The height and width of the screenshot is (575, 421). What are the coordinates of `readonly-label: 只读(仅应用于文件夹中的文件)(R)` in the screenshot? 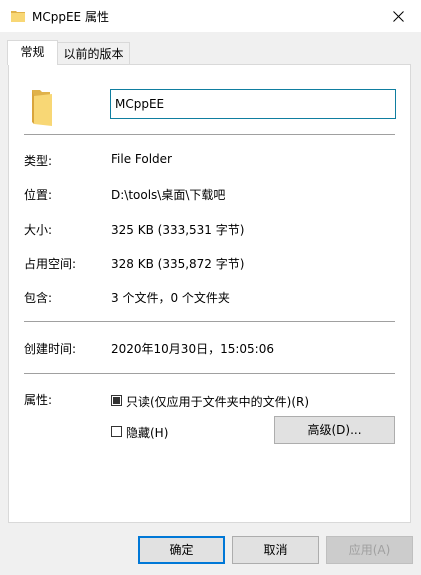 It's located at (217, 401).